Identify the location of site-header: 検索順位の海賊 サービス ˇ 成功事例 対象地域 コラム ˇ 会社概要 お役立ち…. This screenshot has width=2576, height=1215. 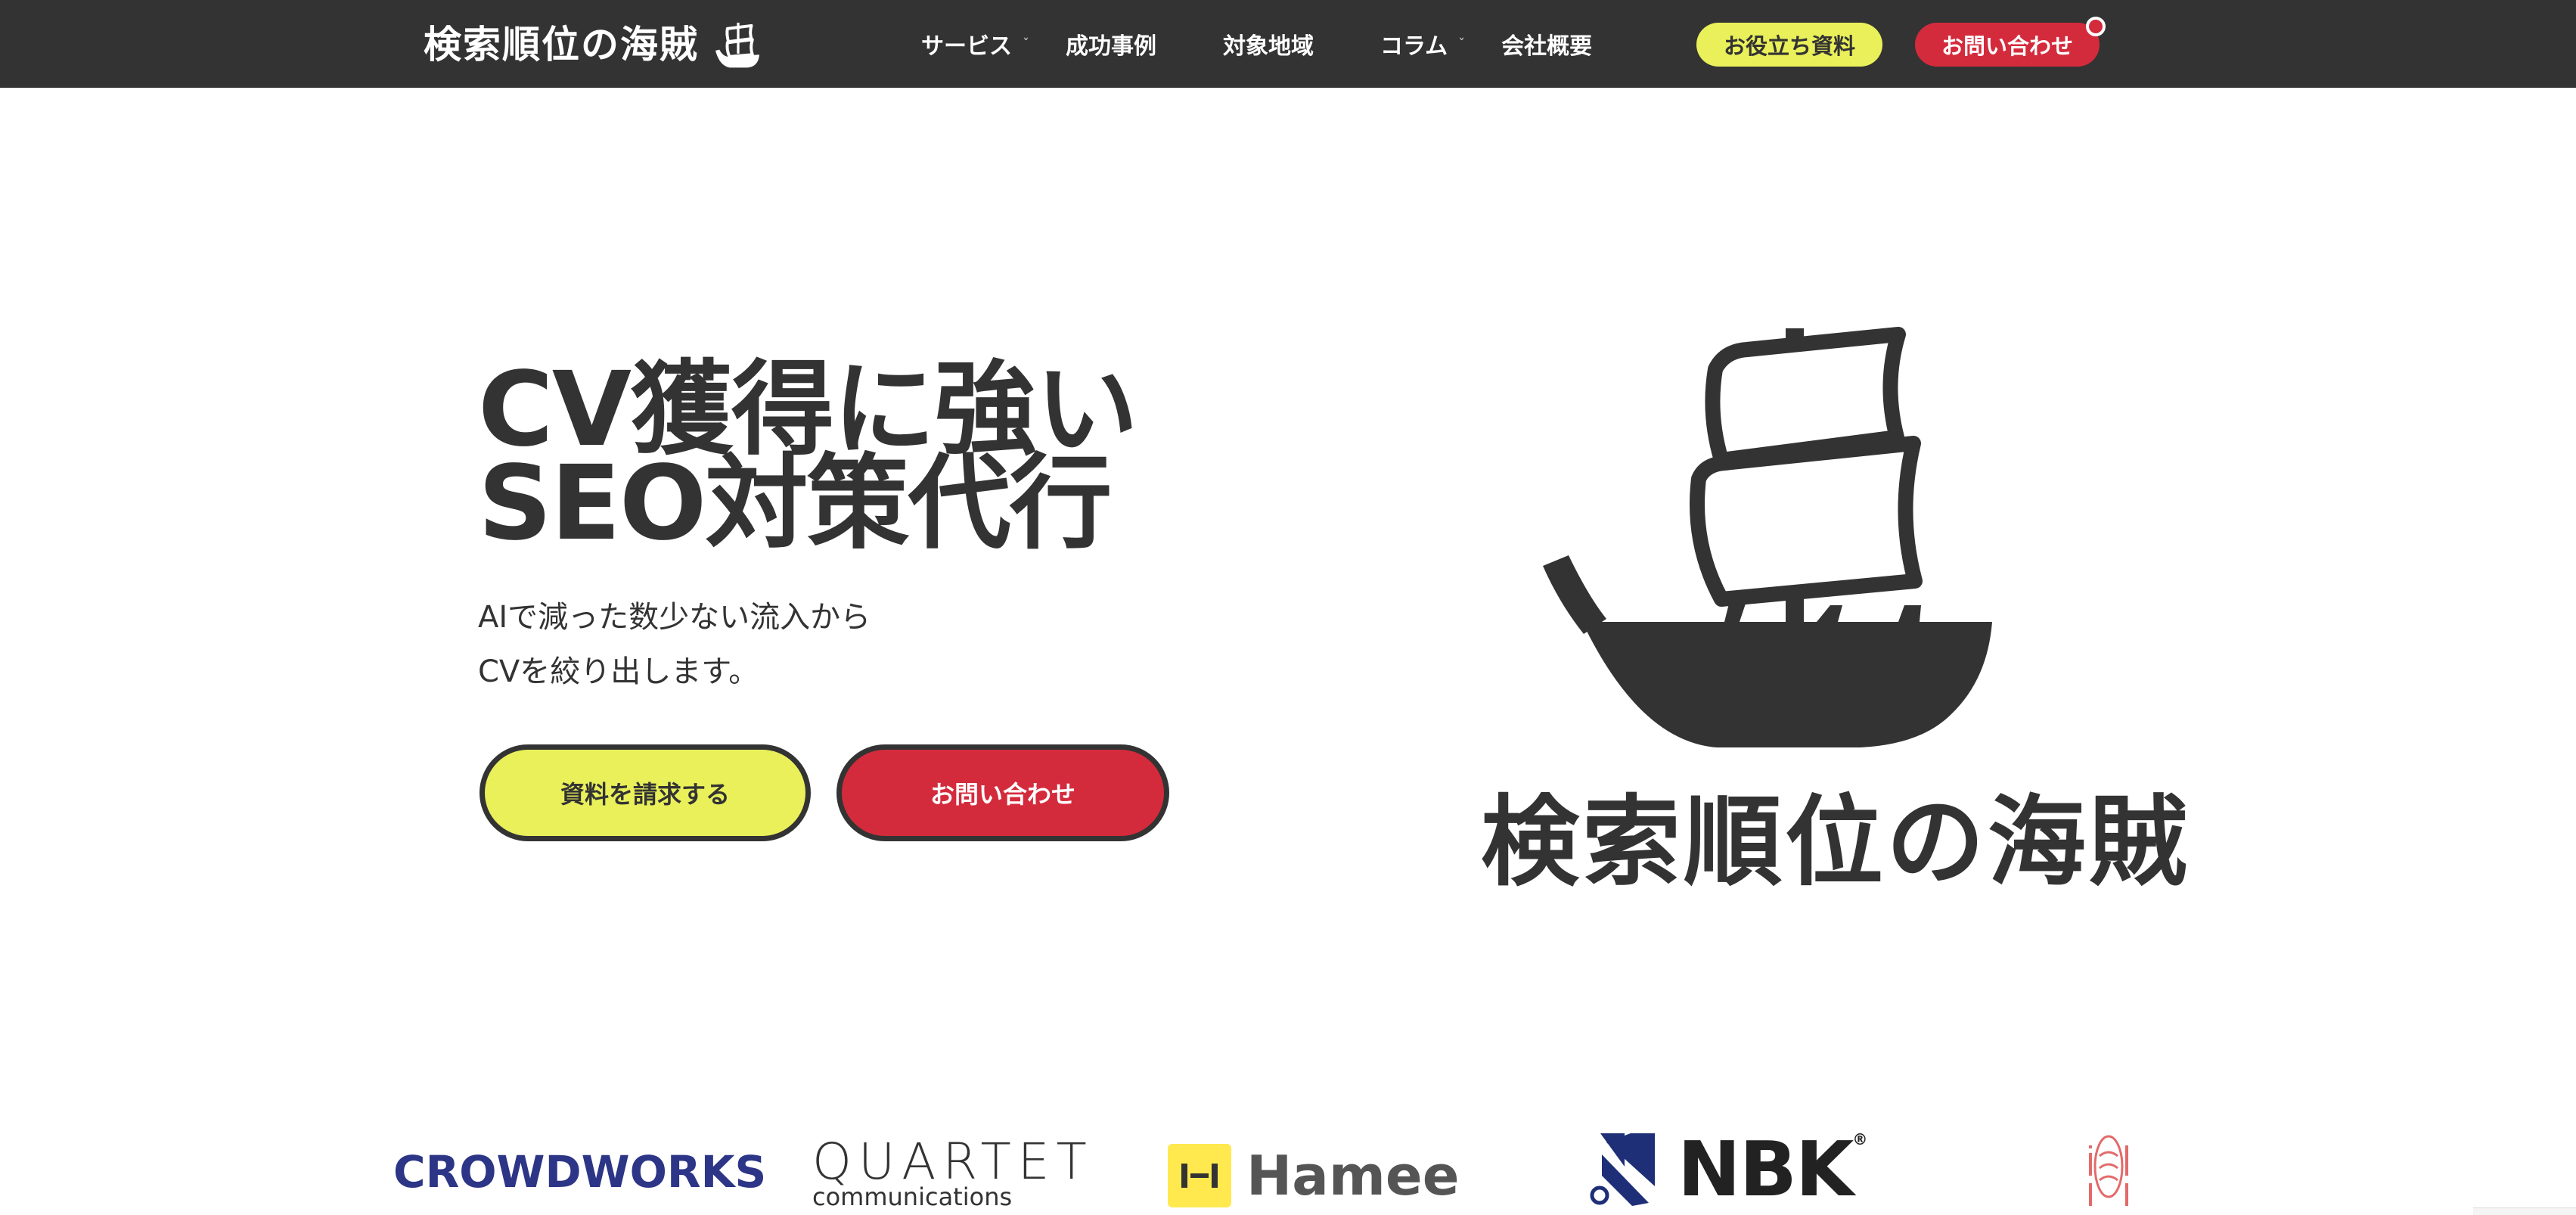
(1288, 44).